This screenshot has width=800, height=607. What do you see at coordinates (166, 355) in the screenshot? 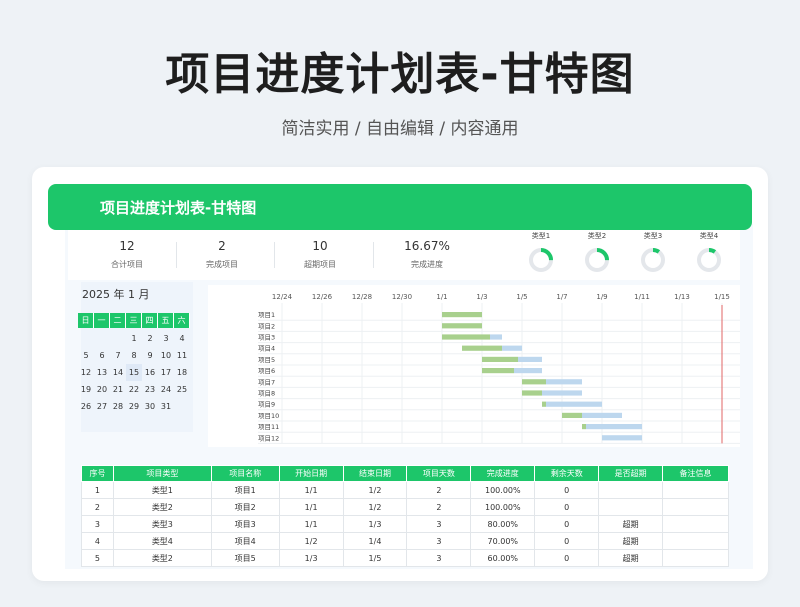
I see `calendar-day: 10` at bounding box center [166, 355].